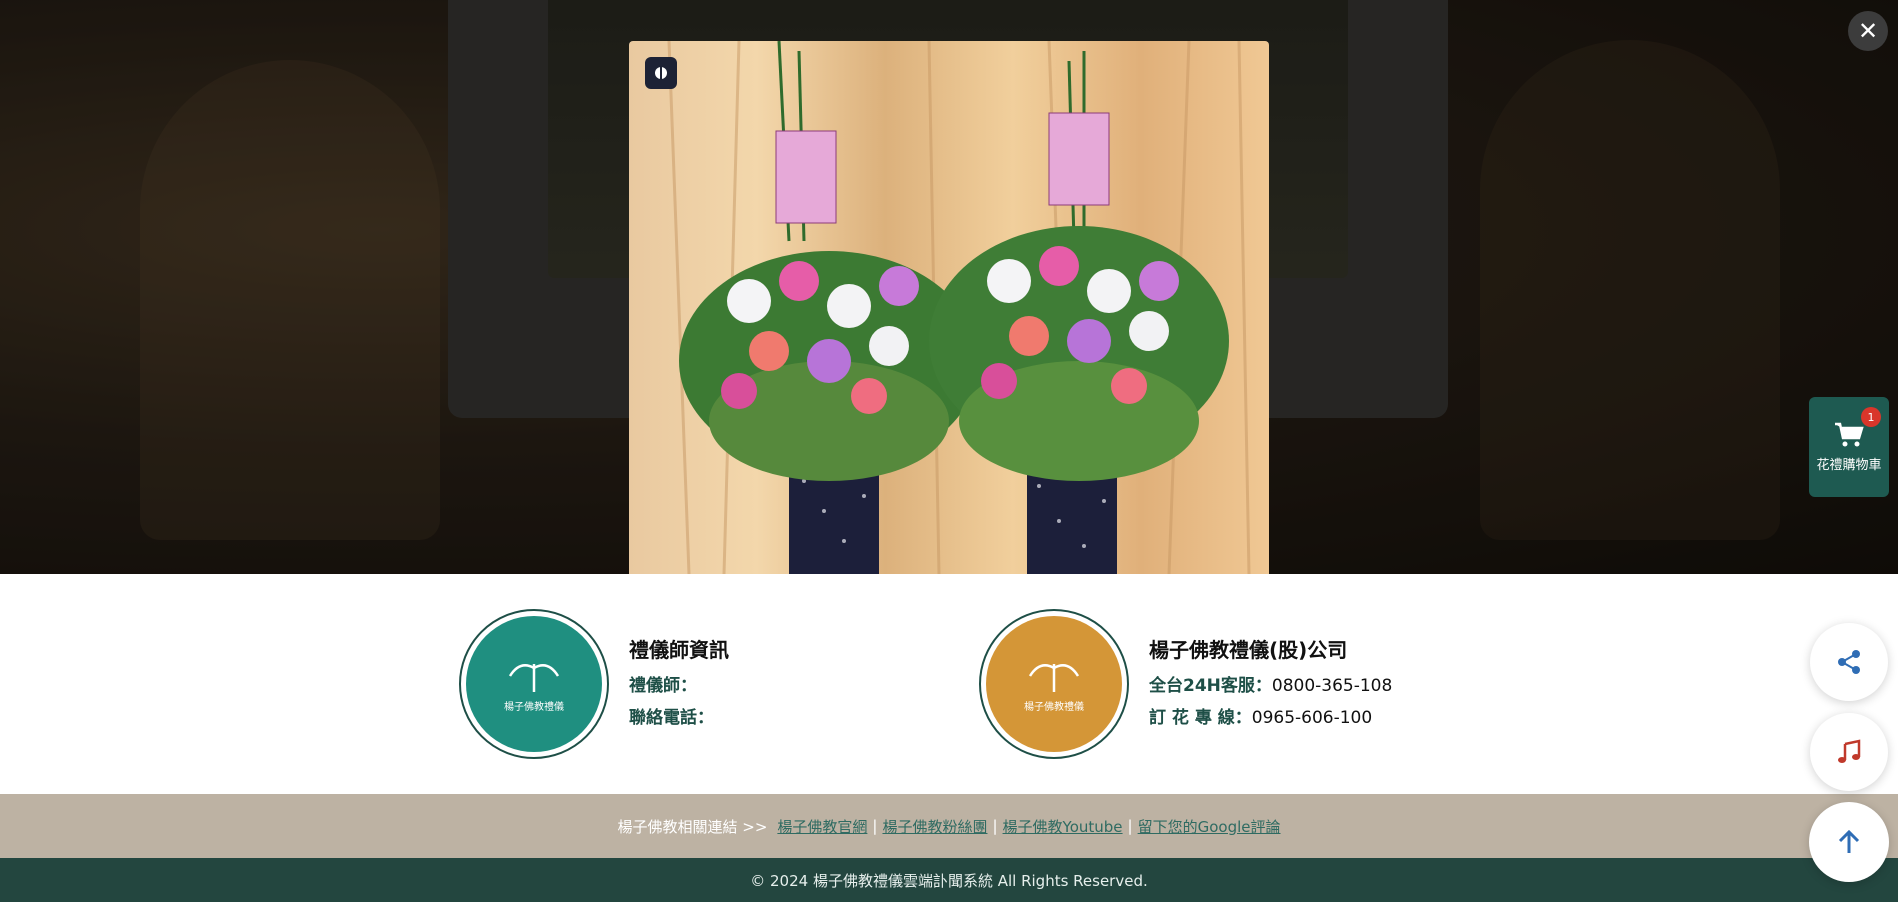 The image size is (1898, 902). Describe the element at coordinates (1849, 465) in the screenshot. I see `cart-label: 花禮購物車` at that location.